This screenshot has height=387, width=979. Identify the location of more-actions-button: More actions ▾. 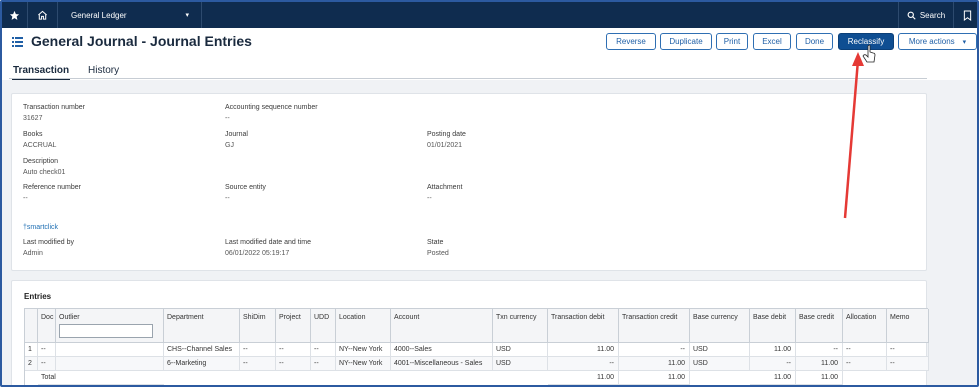
(937, 41).